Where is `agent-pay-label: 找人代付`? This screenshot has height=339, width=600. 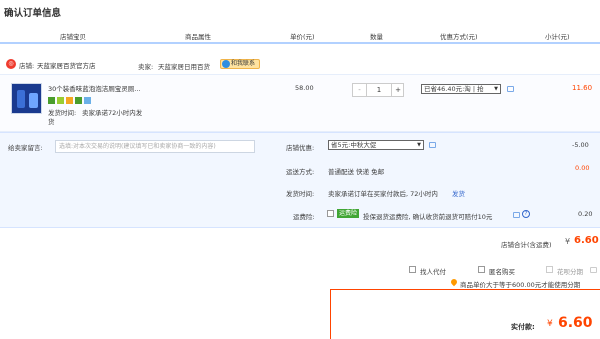 agent-pay-label: 找人代付 is located at coordinates (433, 272).